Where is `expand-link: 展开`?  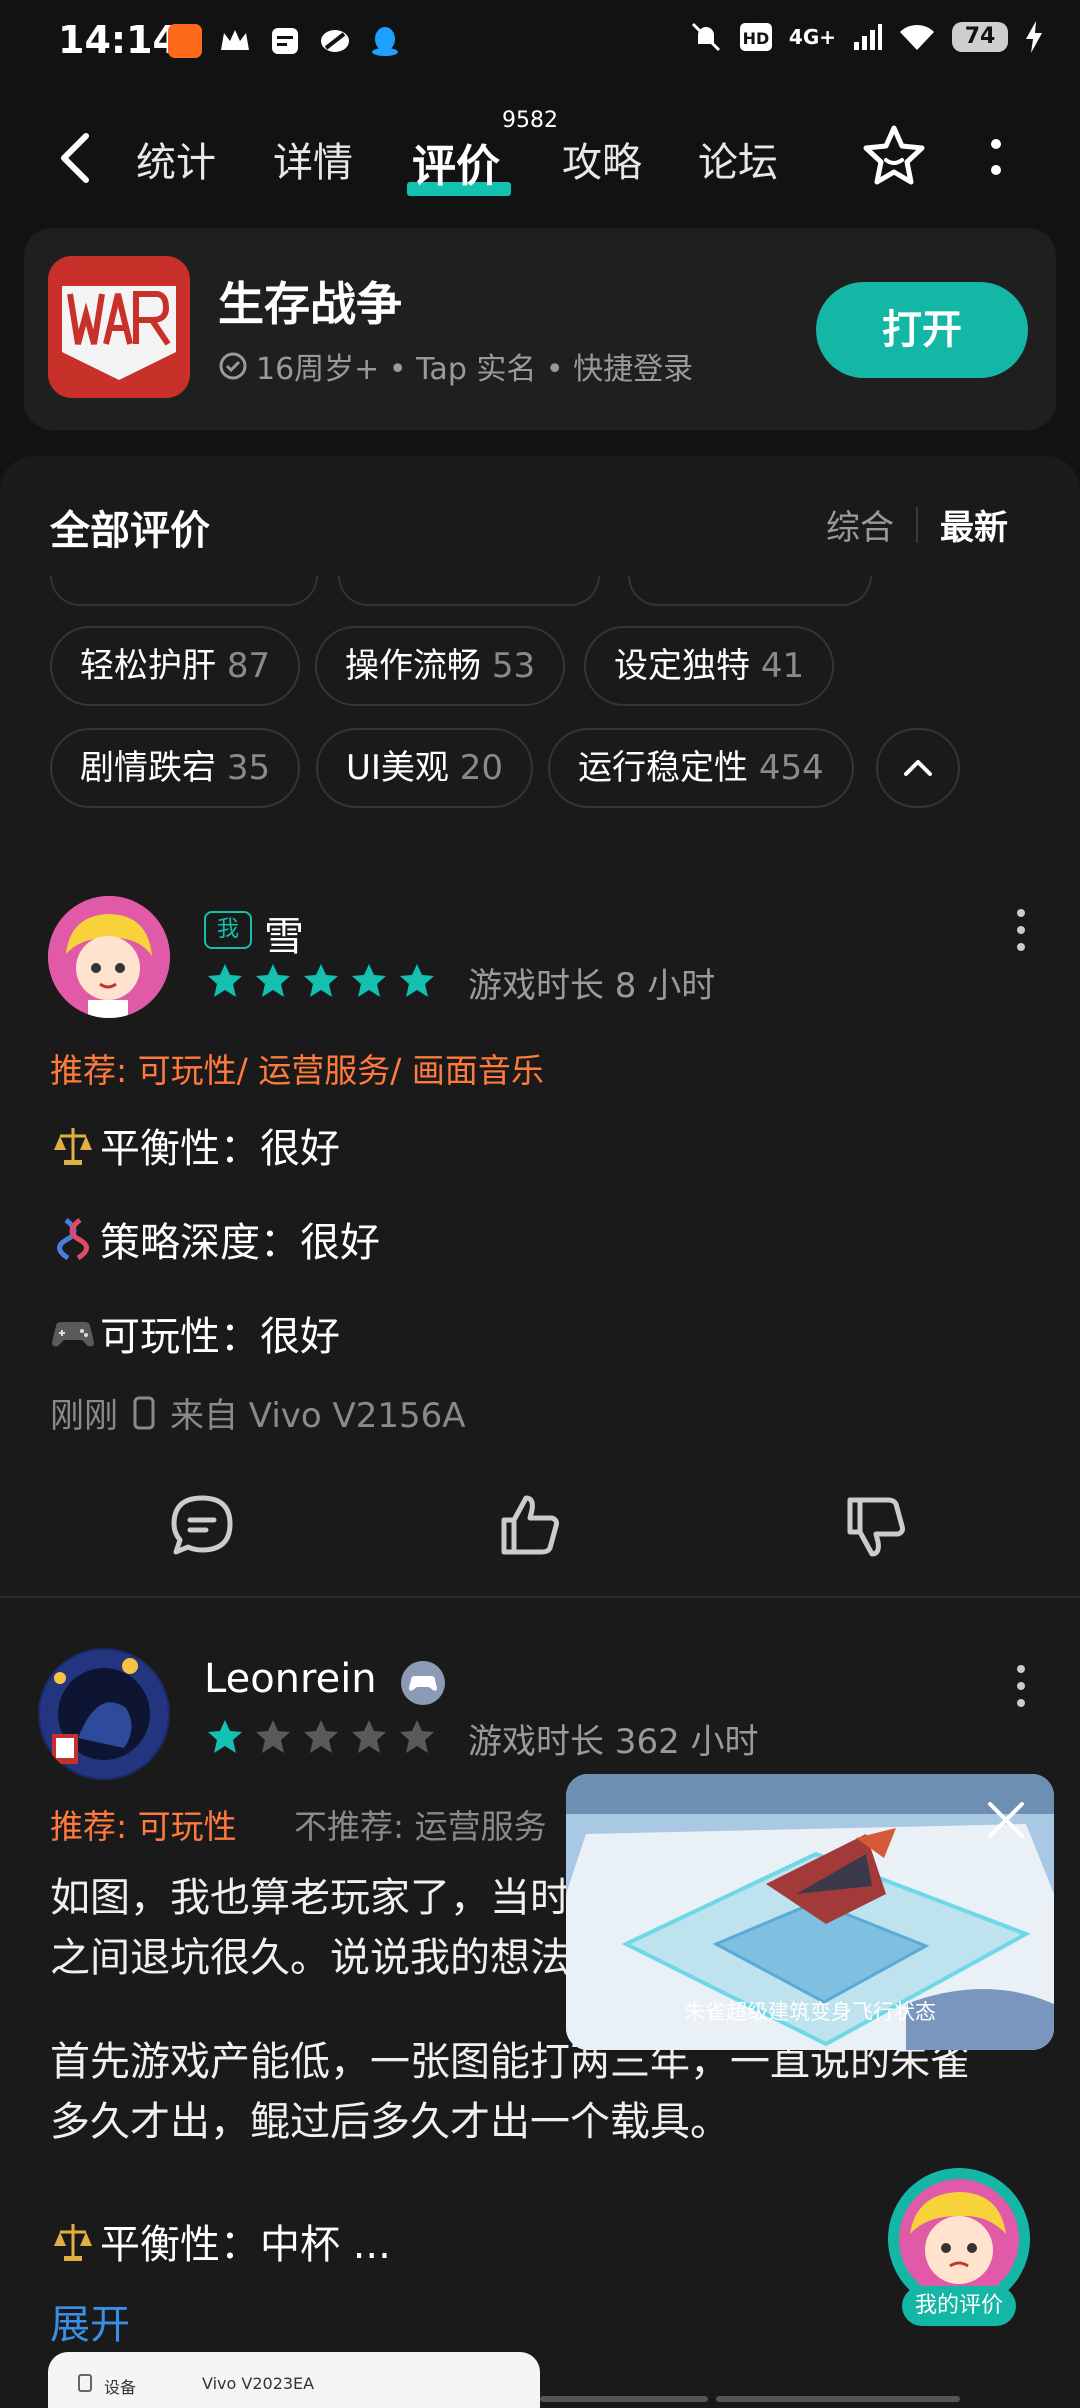
expand-link: 展开 is located at coordinates (90, 2321).